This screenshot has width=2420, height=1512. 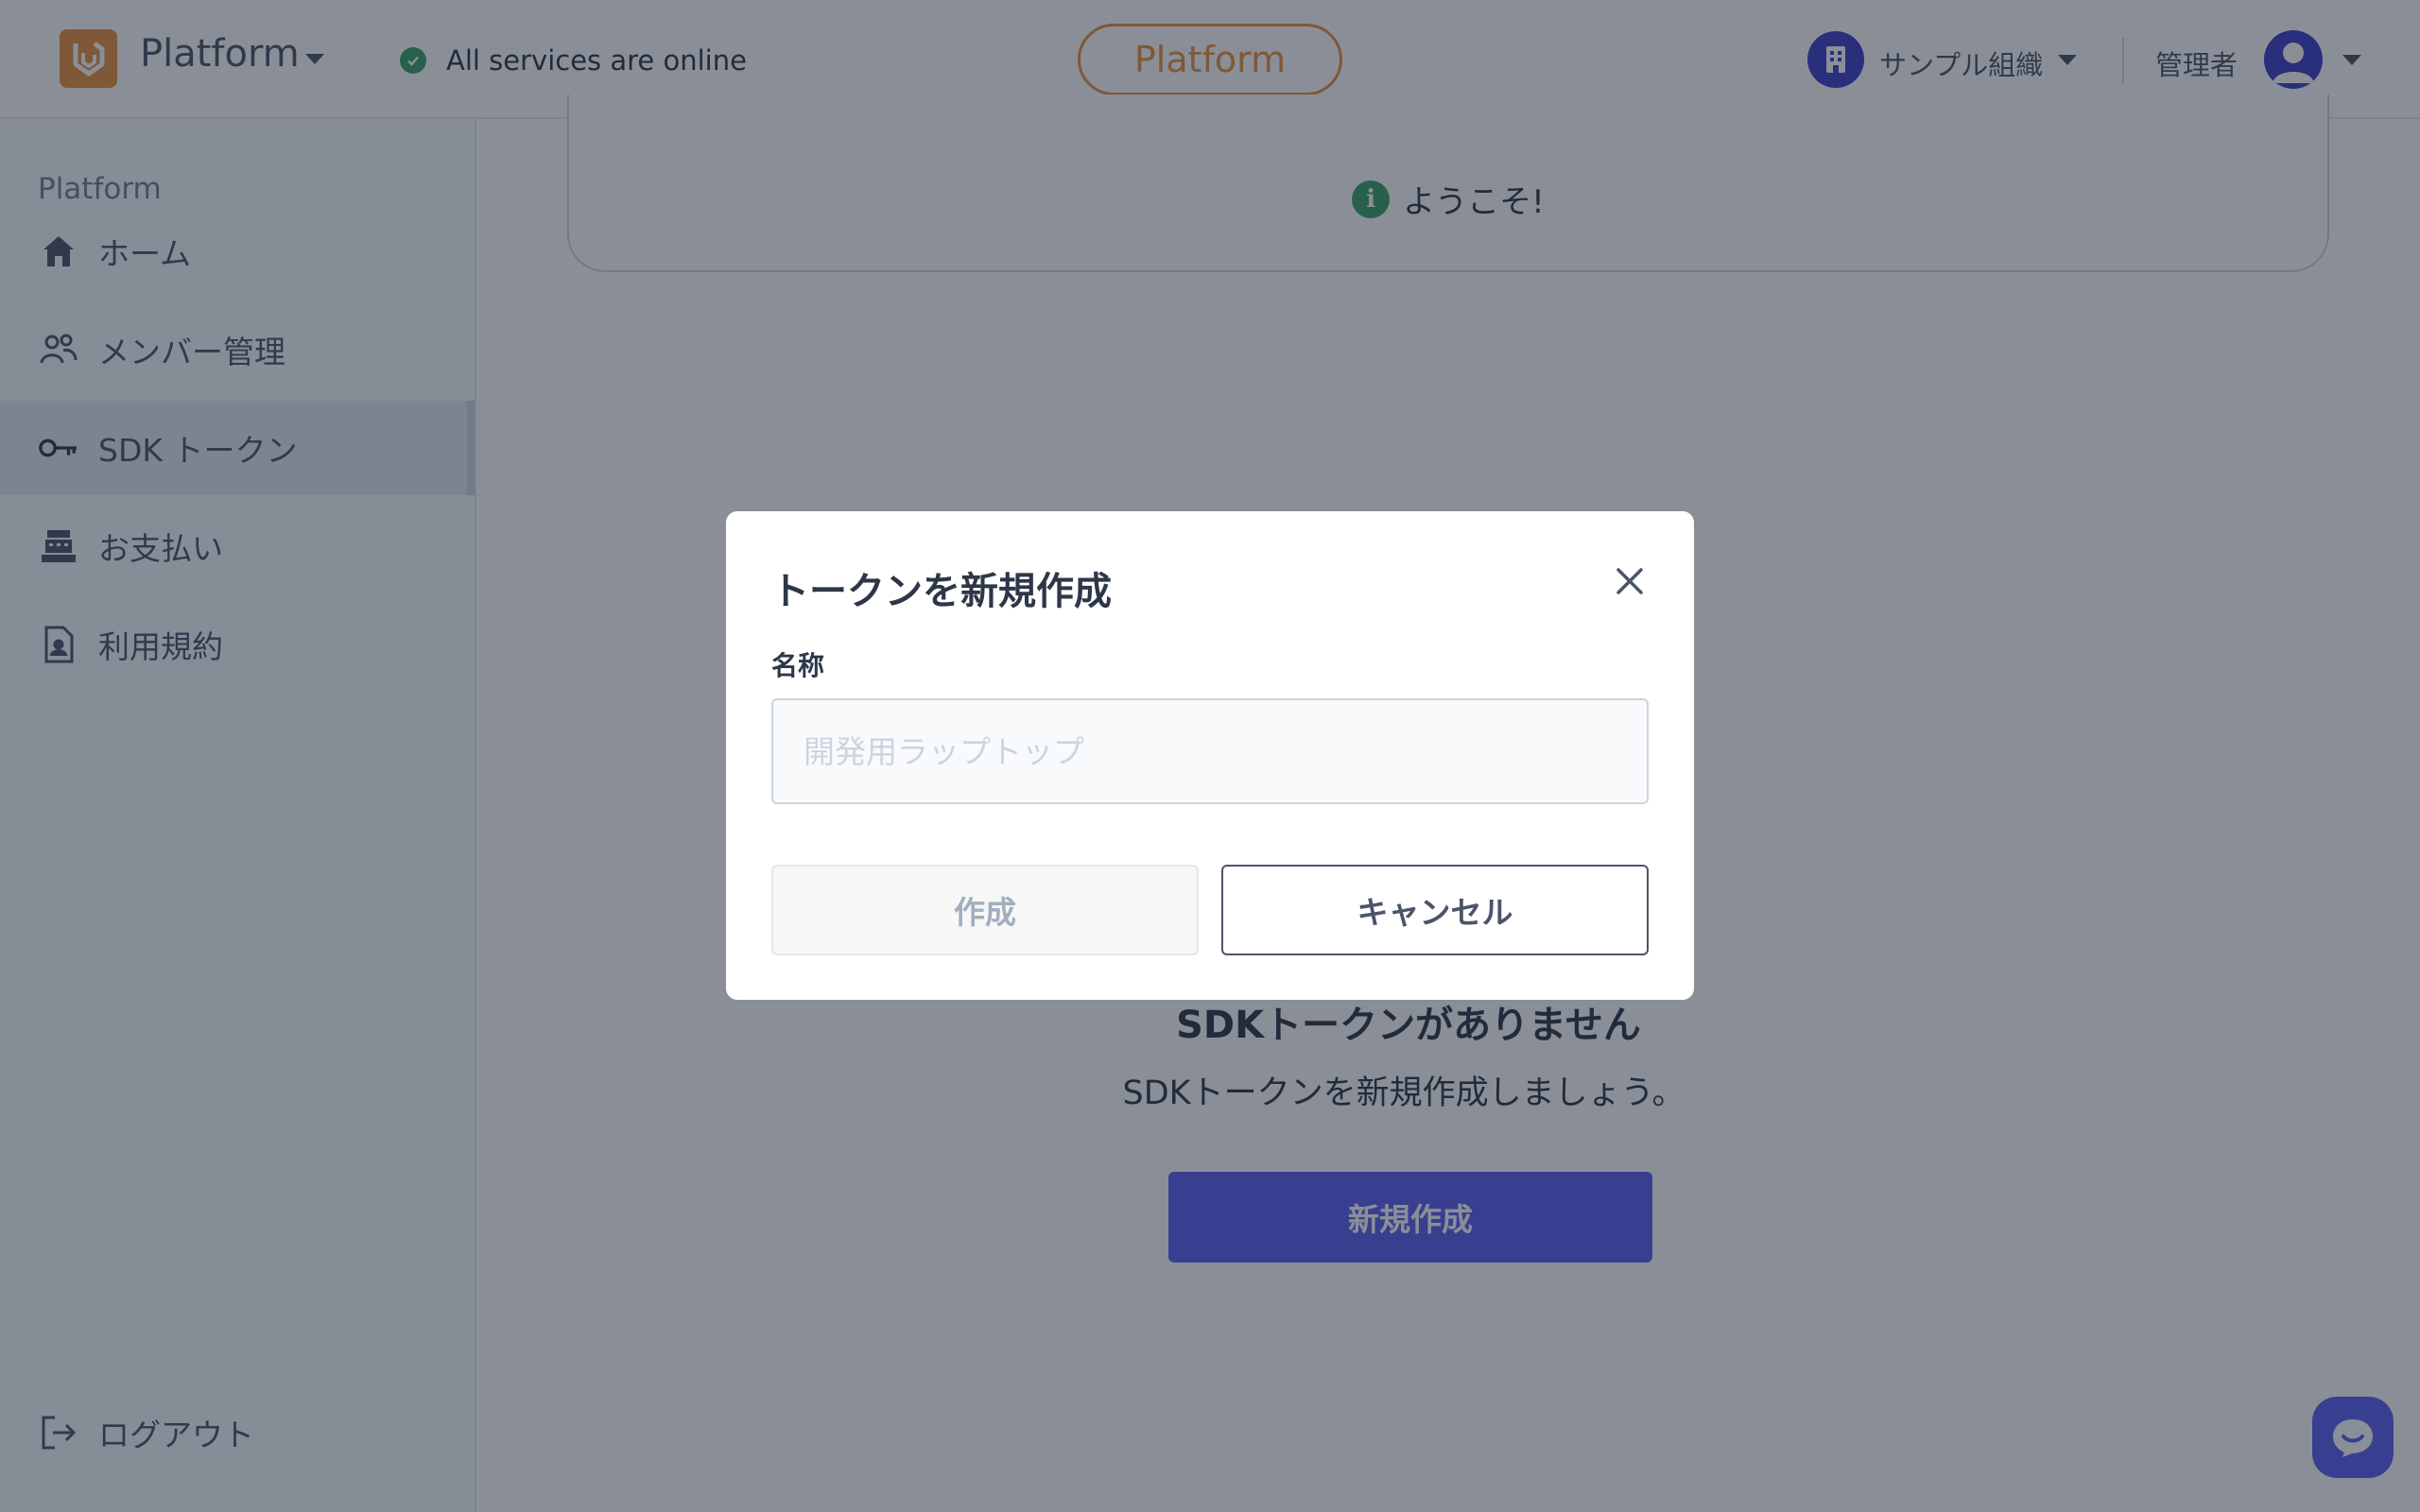 I want to click on close-icon, so click(x=1630, y=581).